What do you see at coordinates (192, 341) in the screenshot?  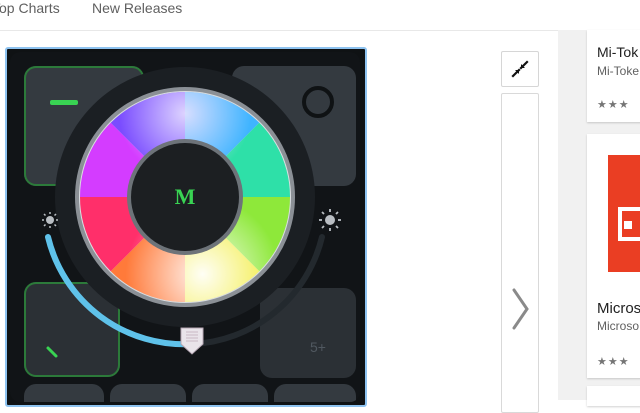 I see `brightness-slider-thumb` at bounding box center [192, 341].